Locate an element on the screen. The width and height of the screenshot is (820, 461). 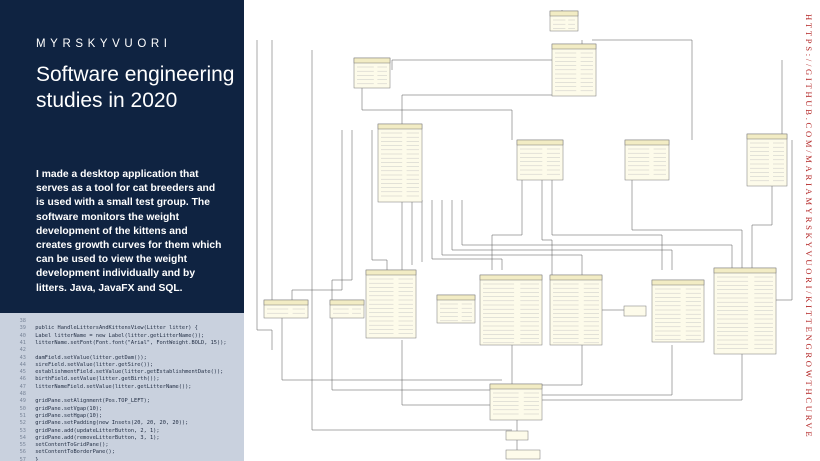
code-text: gridPane.setVgap(10); is located at coordinates (67, 408).